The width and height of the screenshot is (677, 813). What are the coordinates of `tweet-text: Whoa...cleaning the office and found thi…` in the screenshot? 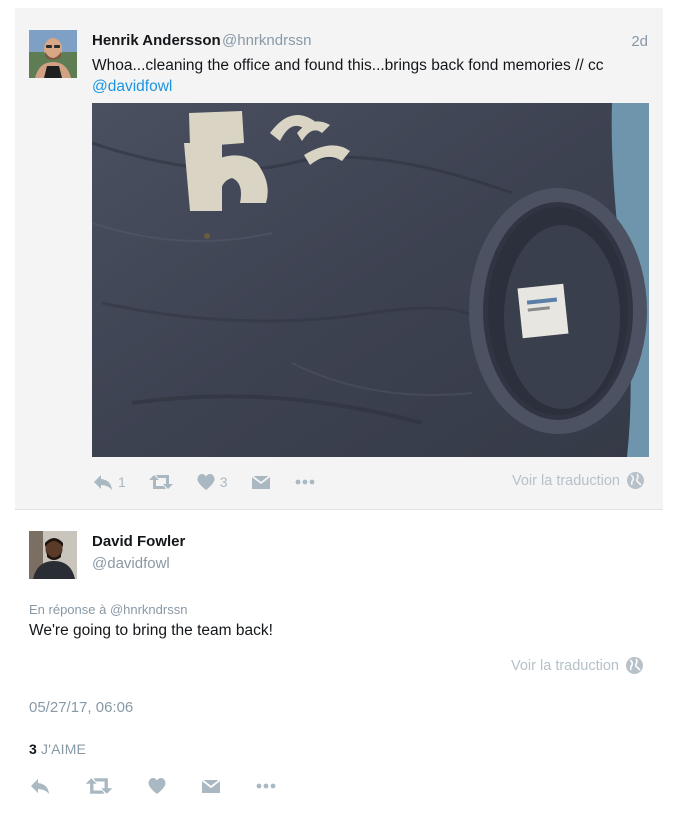 It's located at (362, 76).